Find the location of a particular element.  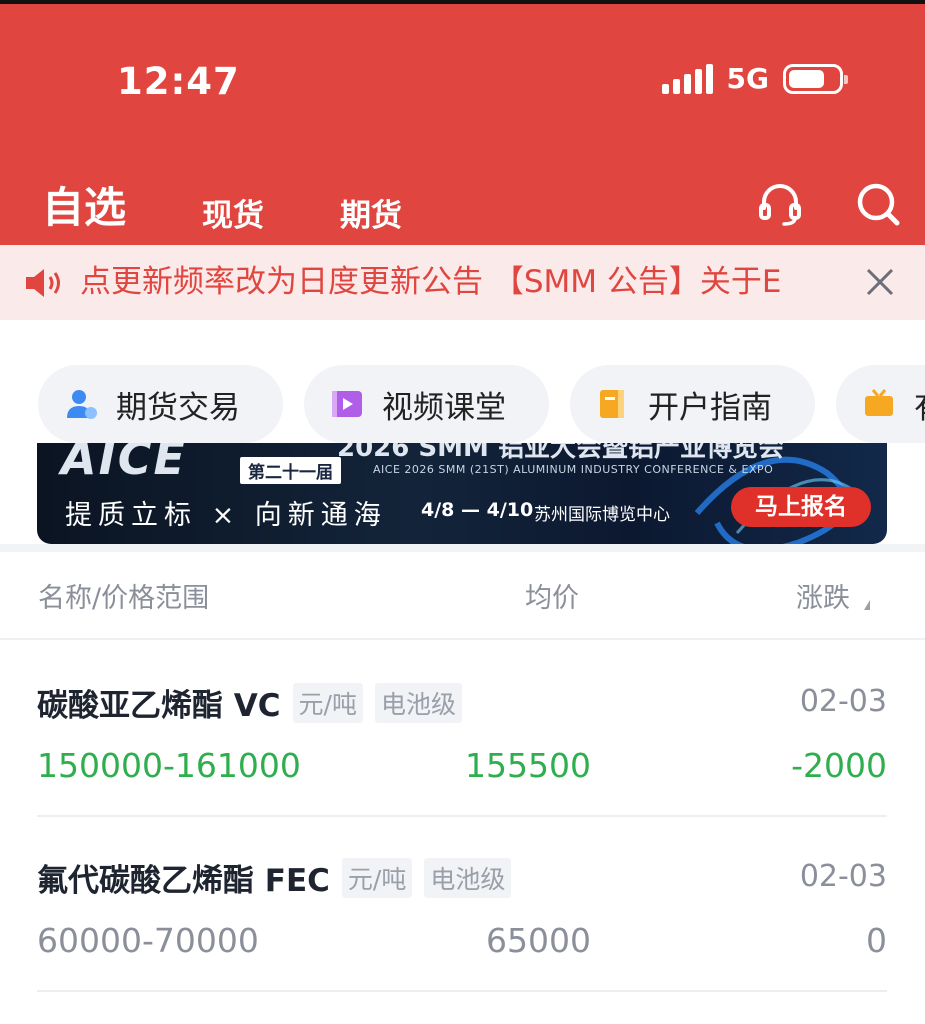

main-tabs: 自选 现货 期货 is located at coordinates (260, 204).